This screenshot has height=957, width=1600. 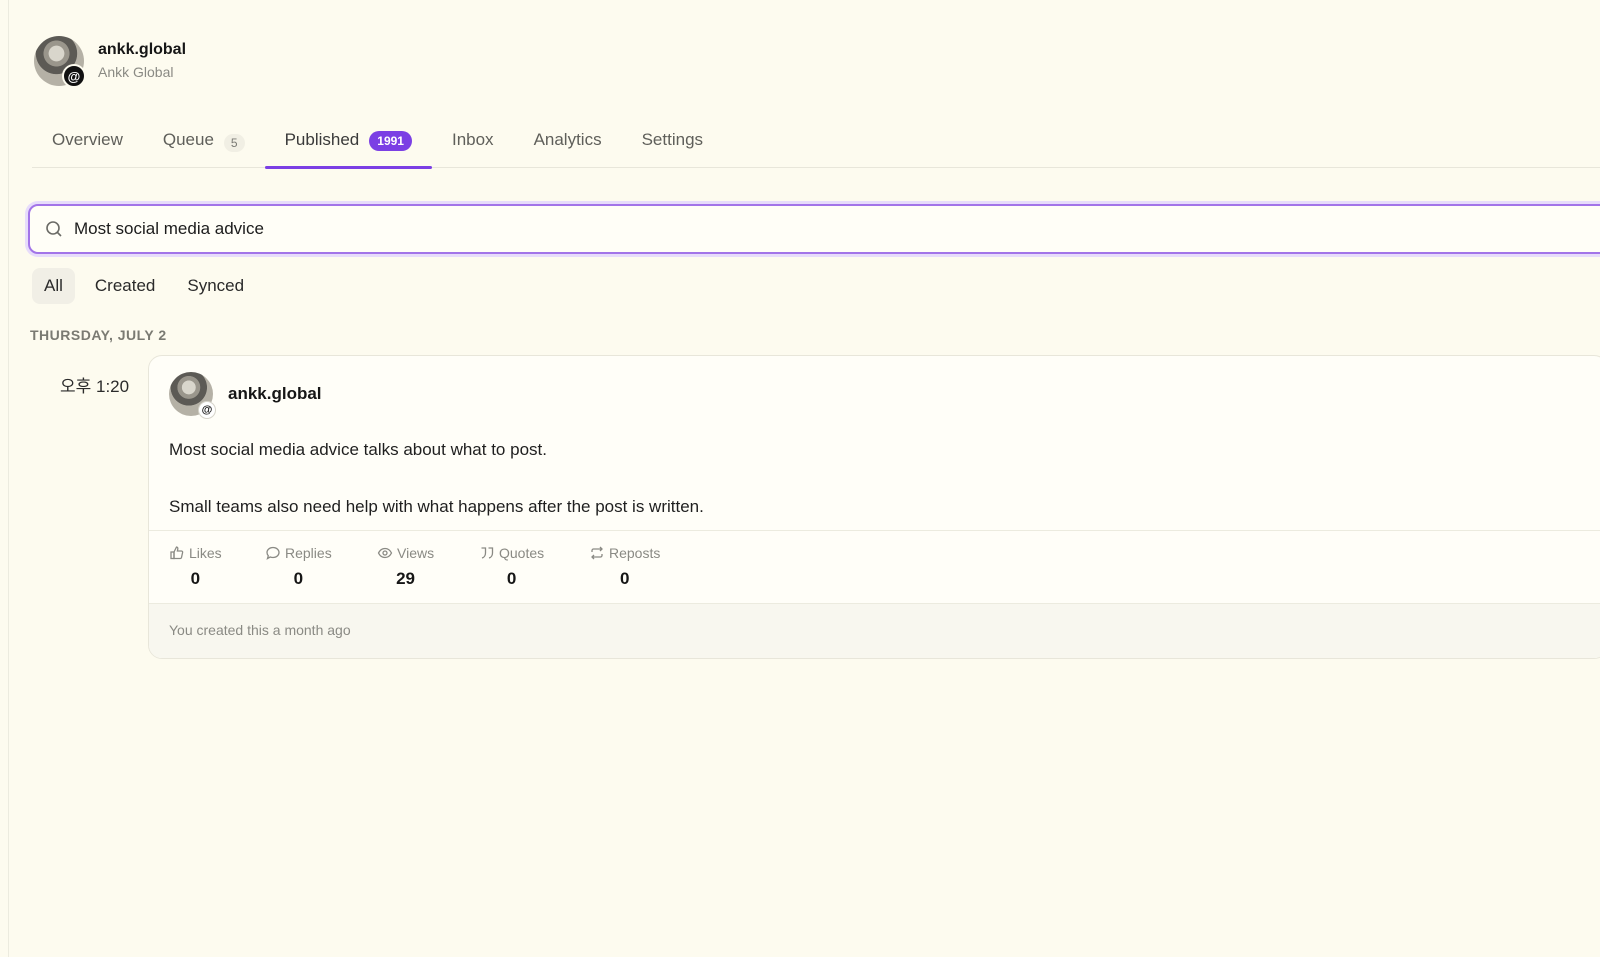 What do you see at coordinates (234, 143) in the screenshot?
I see `queue-count-badge: 5` at bounding box center [234, 143].